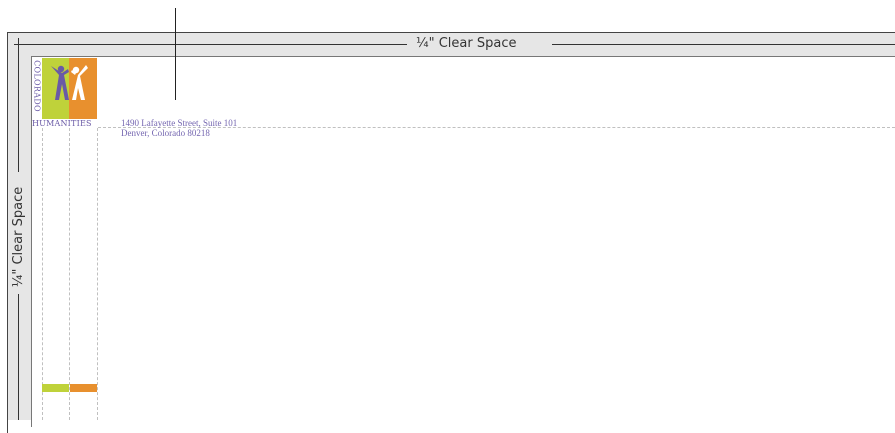  Describe the element at coordinates (69, 82) in the screenshot. I see `logo-figures-icon` at that location.